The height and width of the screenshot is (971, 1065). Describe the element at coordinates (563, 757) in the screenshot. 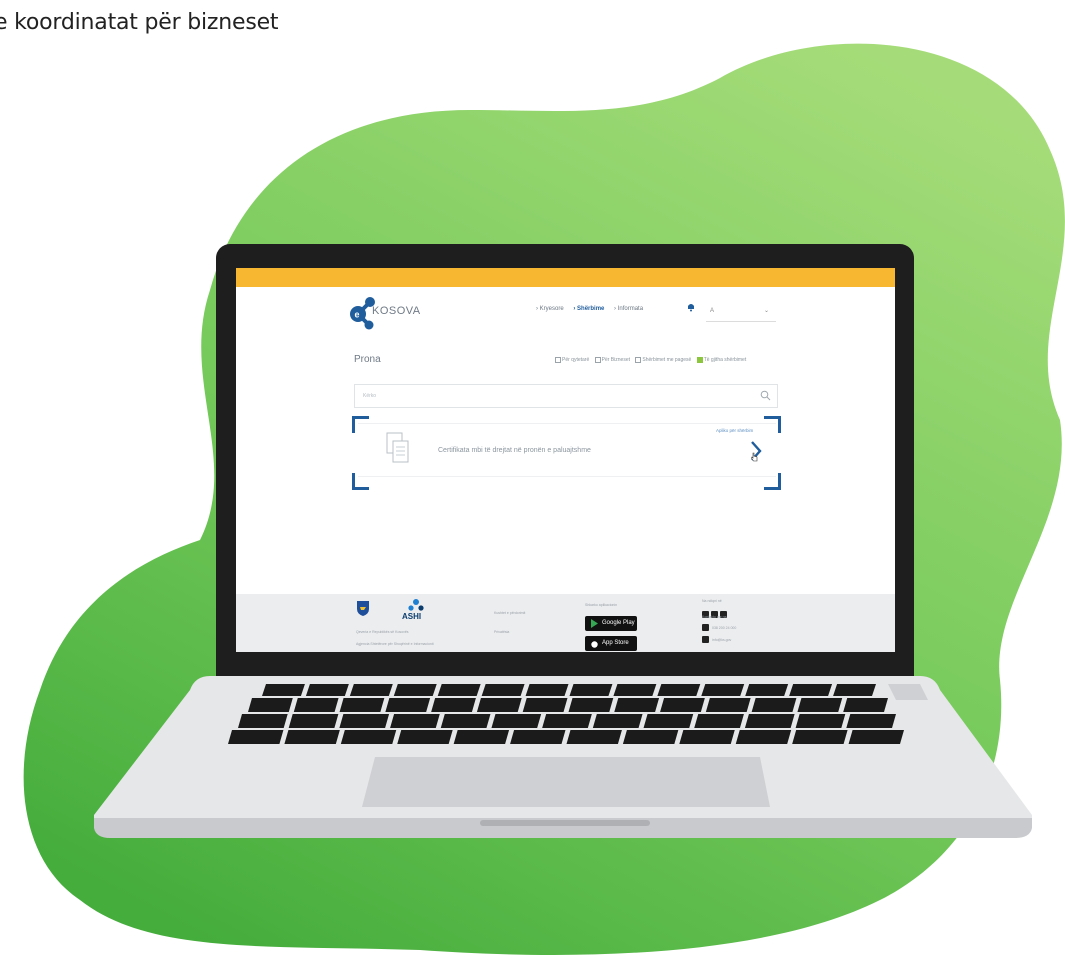

I see `laptop-keyboard-deck` at that location.